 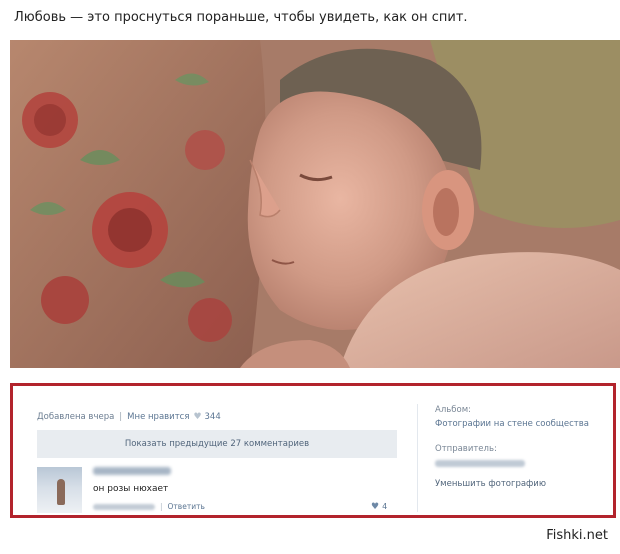 I want to click on reply-link: Ответить, so click(x=186, y=506).